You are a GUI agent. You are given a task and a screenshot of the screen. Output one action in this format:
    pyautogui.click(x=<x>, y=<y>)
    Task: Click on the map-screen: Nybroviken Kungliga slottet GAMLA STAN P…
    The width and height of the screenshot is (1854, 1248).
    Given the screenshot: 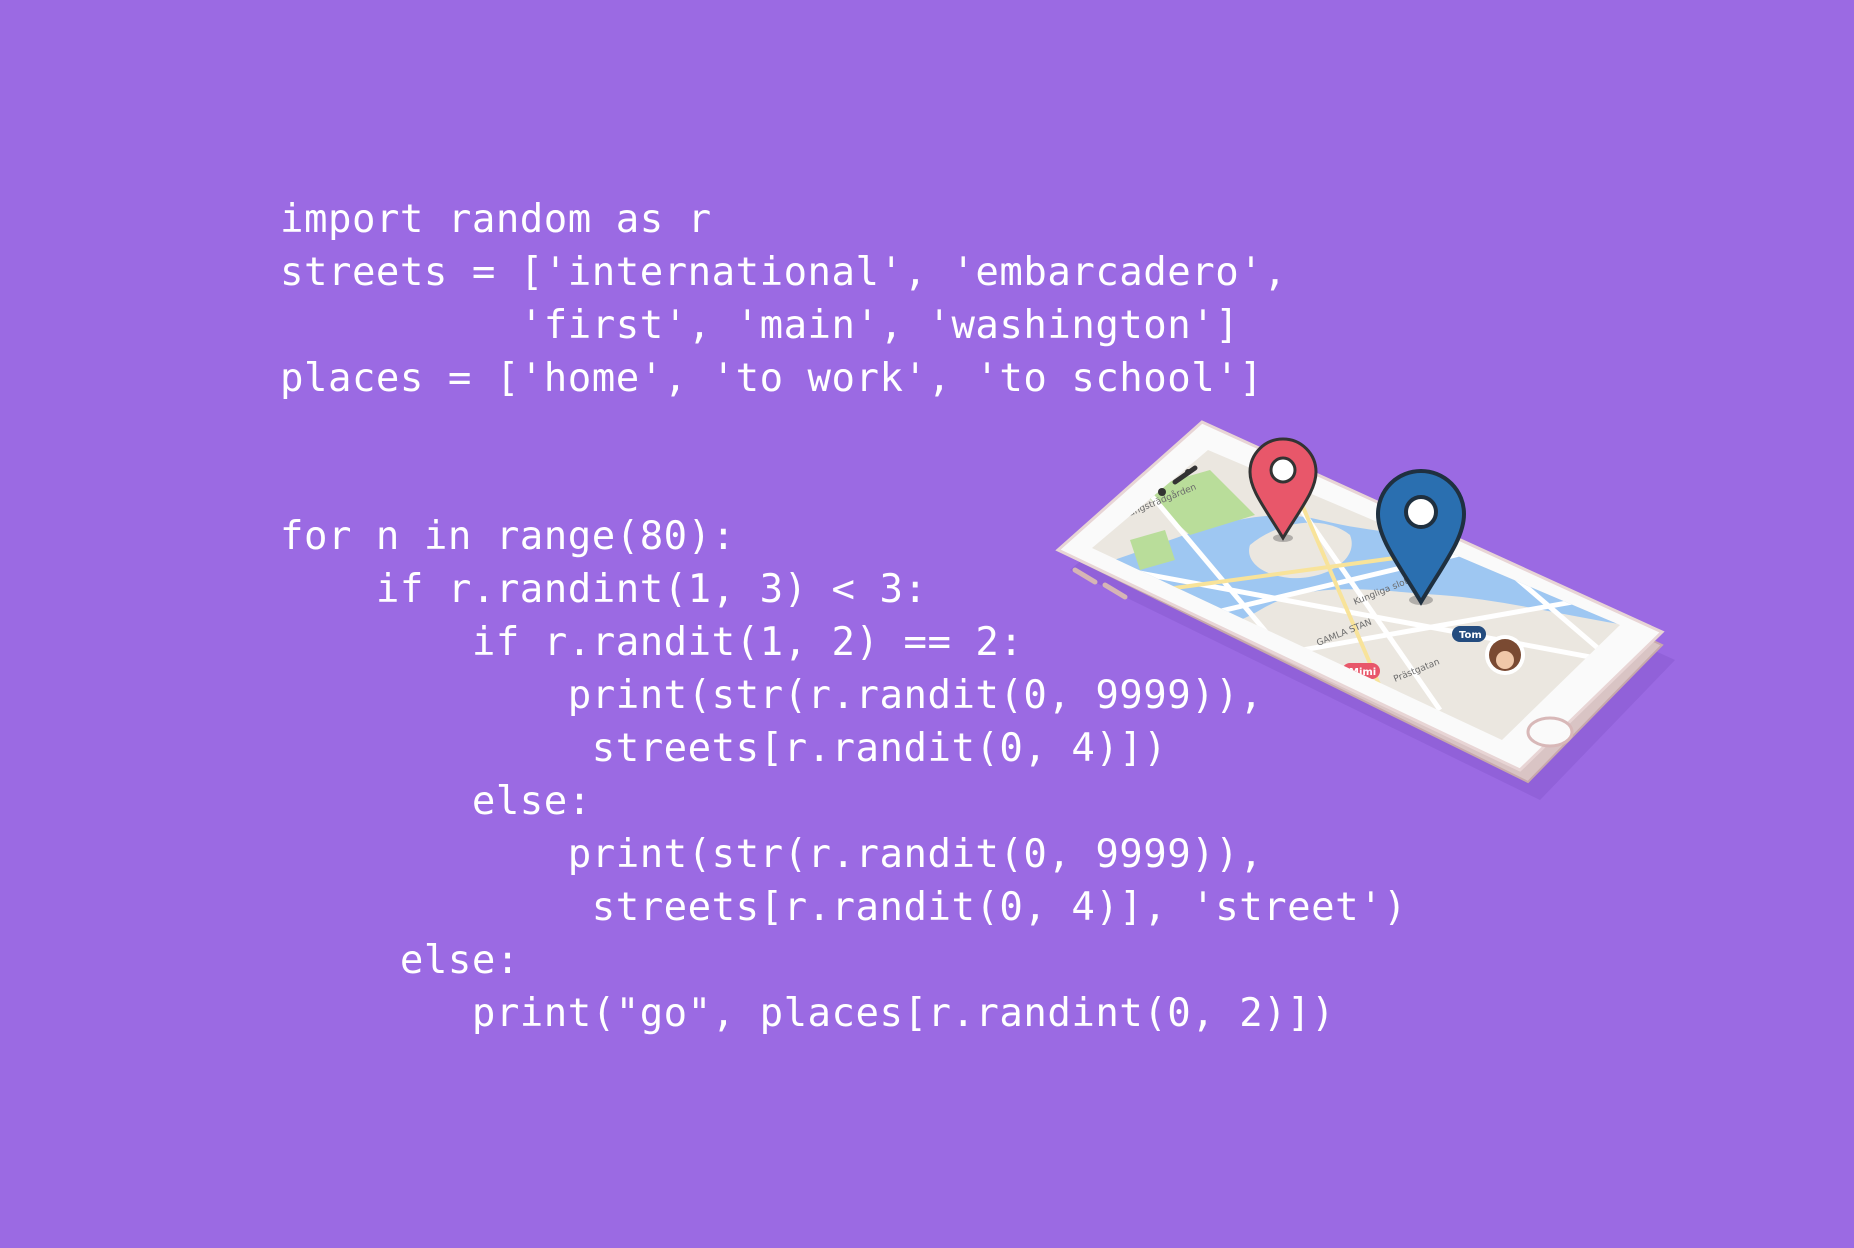 What is the action you would take?
    pyautogui.click(x=1356, y=595)
    